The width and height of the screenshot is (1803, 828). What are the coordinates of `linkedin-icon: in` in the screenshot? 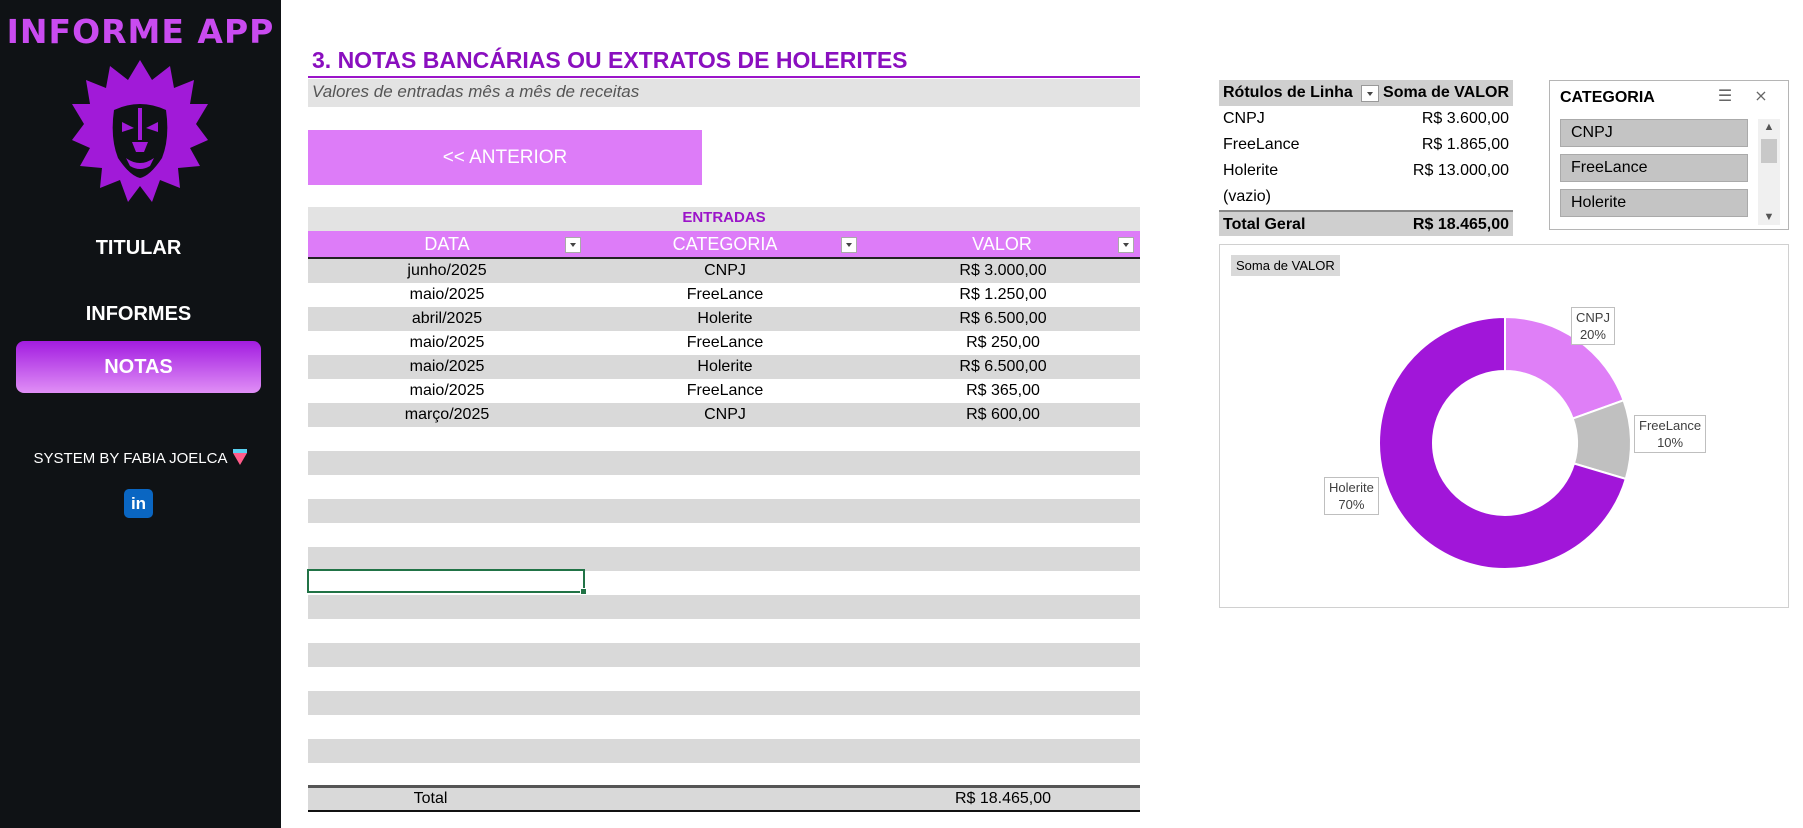 It's located at (138, 503).